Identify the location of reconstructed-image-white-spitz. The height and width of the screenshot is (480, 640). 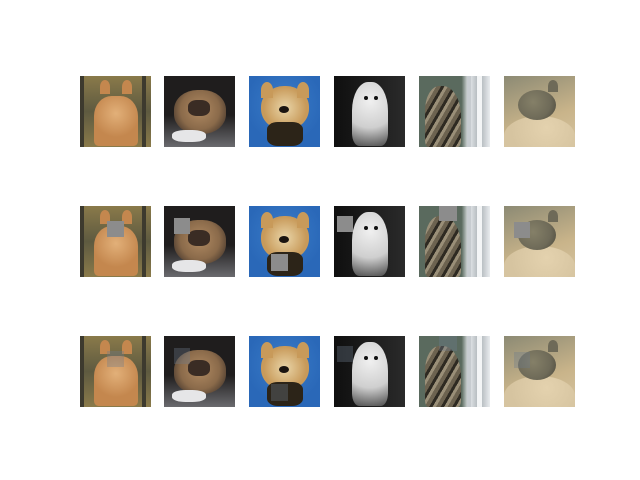
(369, 371).